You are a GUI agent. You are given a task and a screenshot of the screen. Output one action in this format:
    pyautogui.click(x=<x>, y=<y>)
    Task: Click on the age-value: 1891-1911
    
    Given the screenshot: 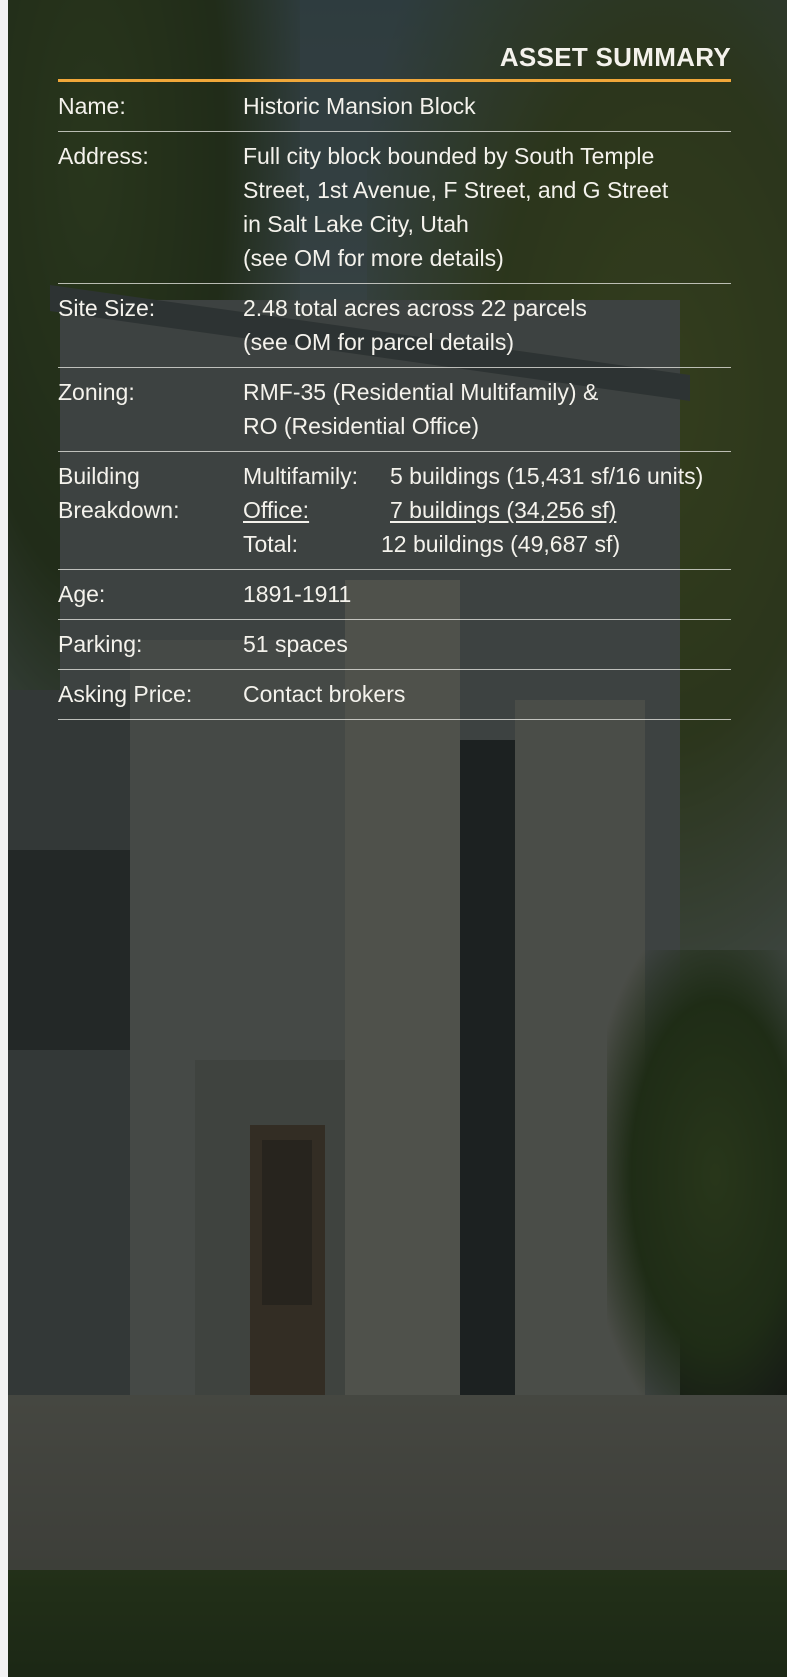 What is the action you would take?
    pyautogui.click(x=297, y=594)
    